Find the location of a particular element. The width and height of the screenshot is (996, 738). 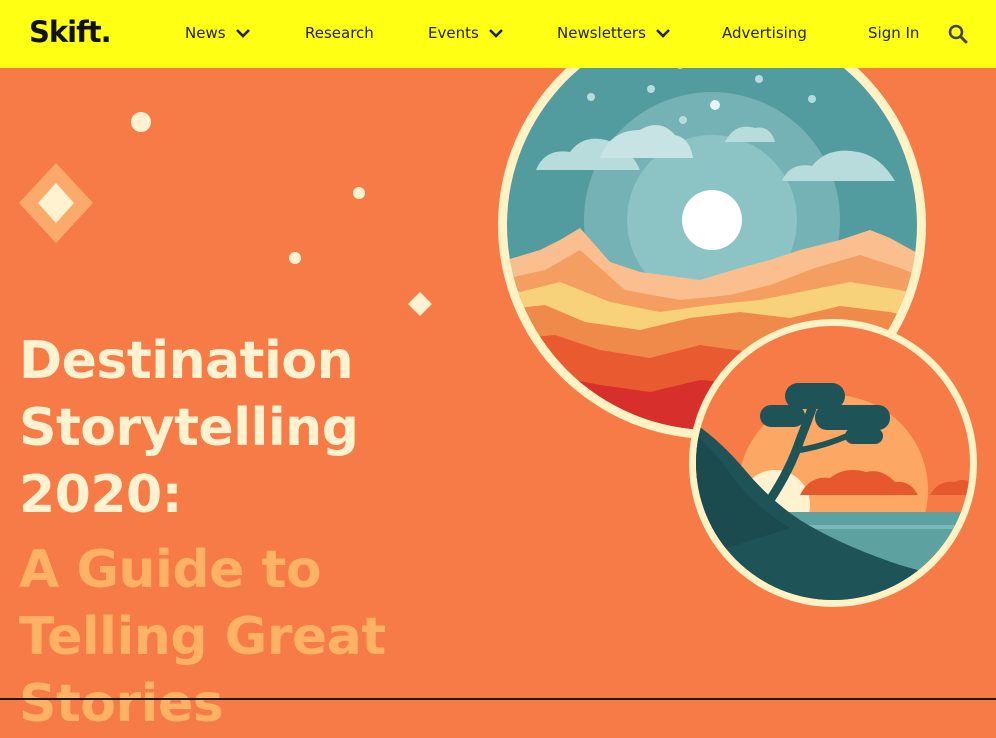

nav-newsletters: Newsletters is located at coordinates (614, 33).